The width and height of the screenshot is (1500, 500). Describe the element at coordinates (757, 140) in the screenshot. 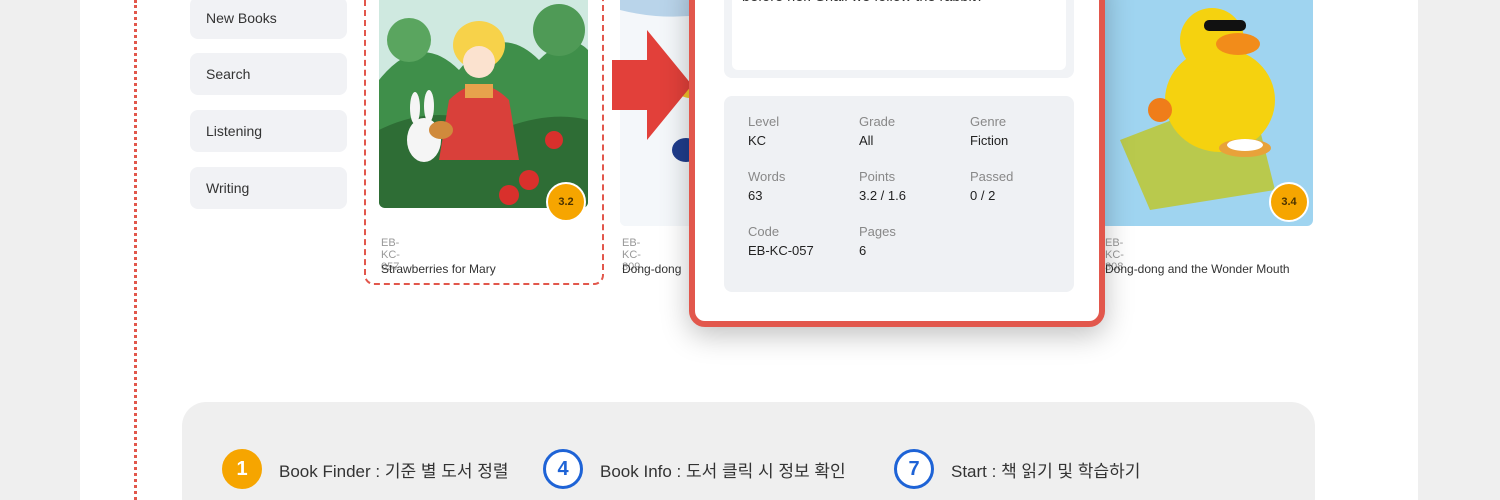

I see `info-value: KC` at that location.